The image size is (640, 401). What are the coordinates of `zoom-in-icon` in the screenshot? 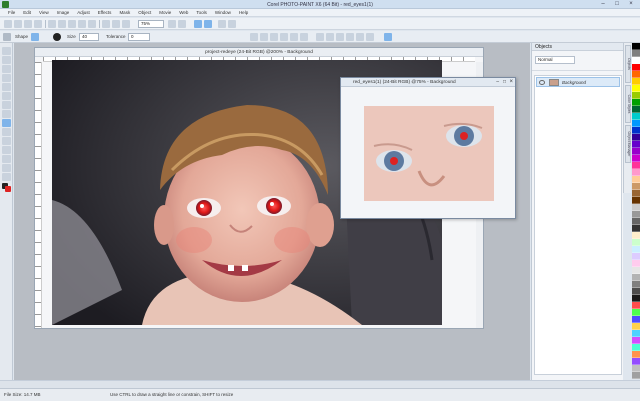 It's located at (126, 24).